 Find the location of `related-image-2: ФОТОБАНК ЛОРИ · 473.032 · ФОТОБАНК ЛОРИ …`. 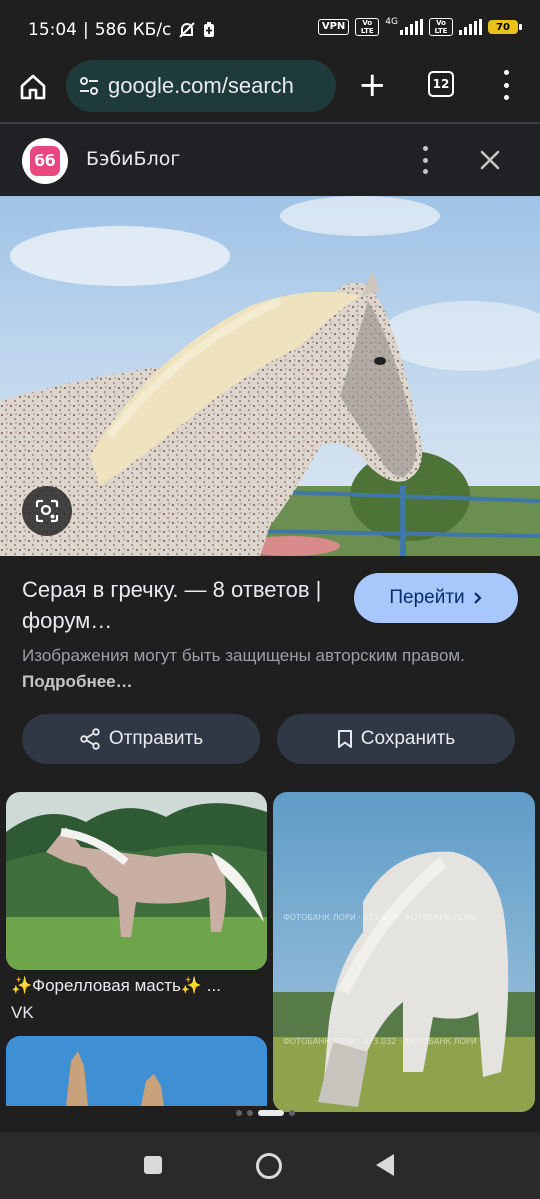

related-image-2: ФОТОБАНК ЛОРИ · 473.032 · ФОТОБАНК ЛОРИ … is located at coordinates (404, 952).